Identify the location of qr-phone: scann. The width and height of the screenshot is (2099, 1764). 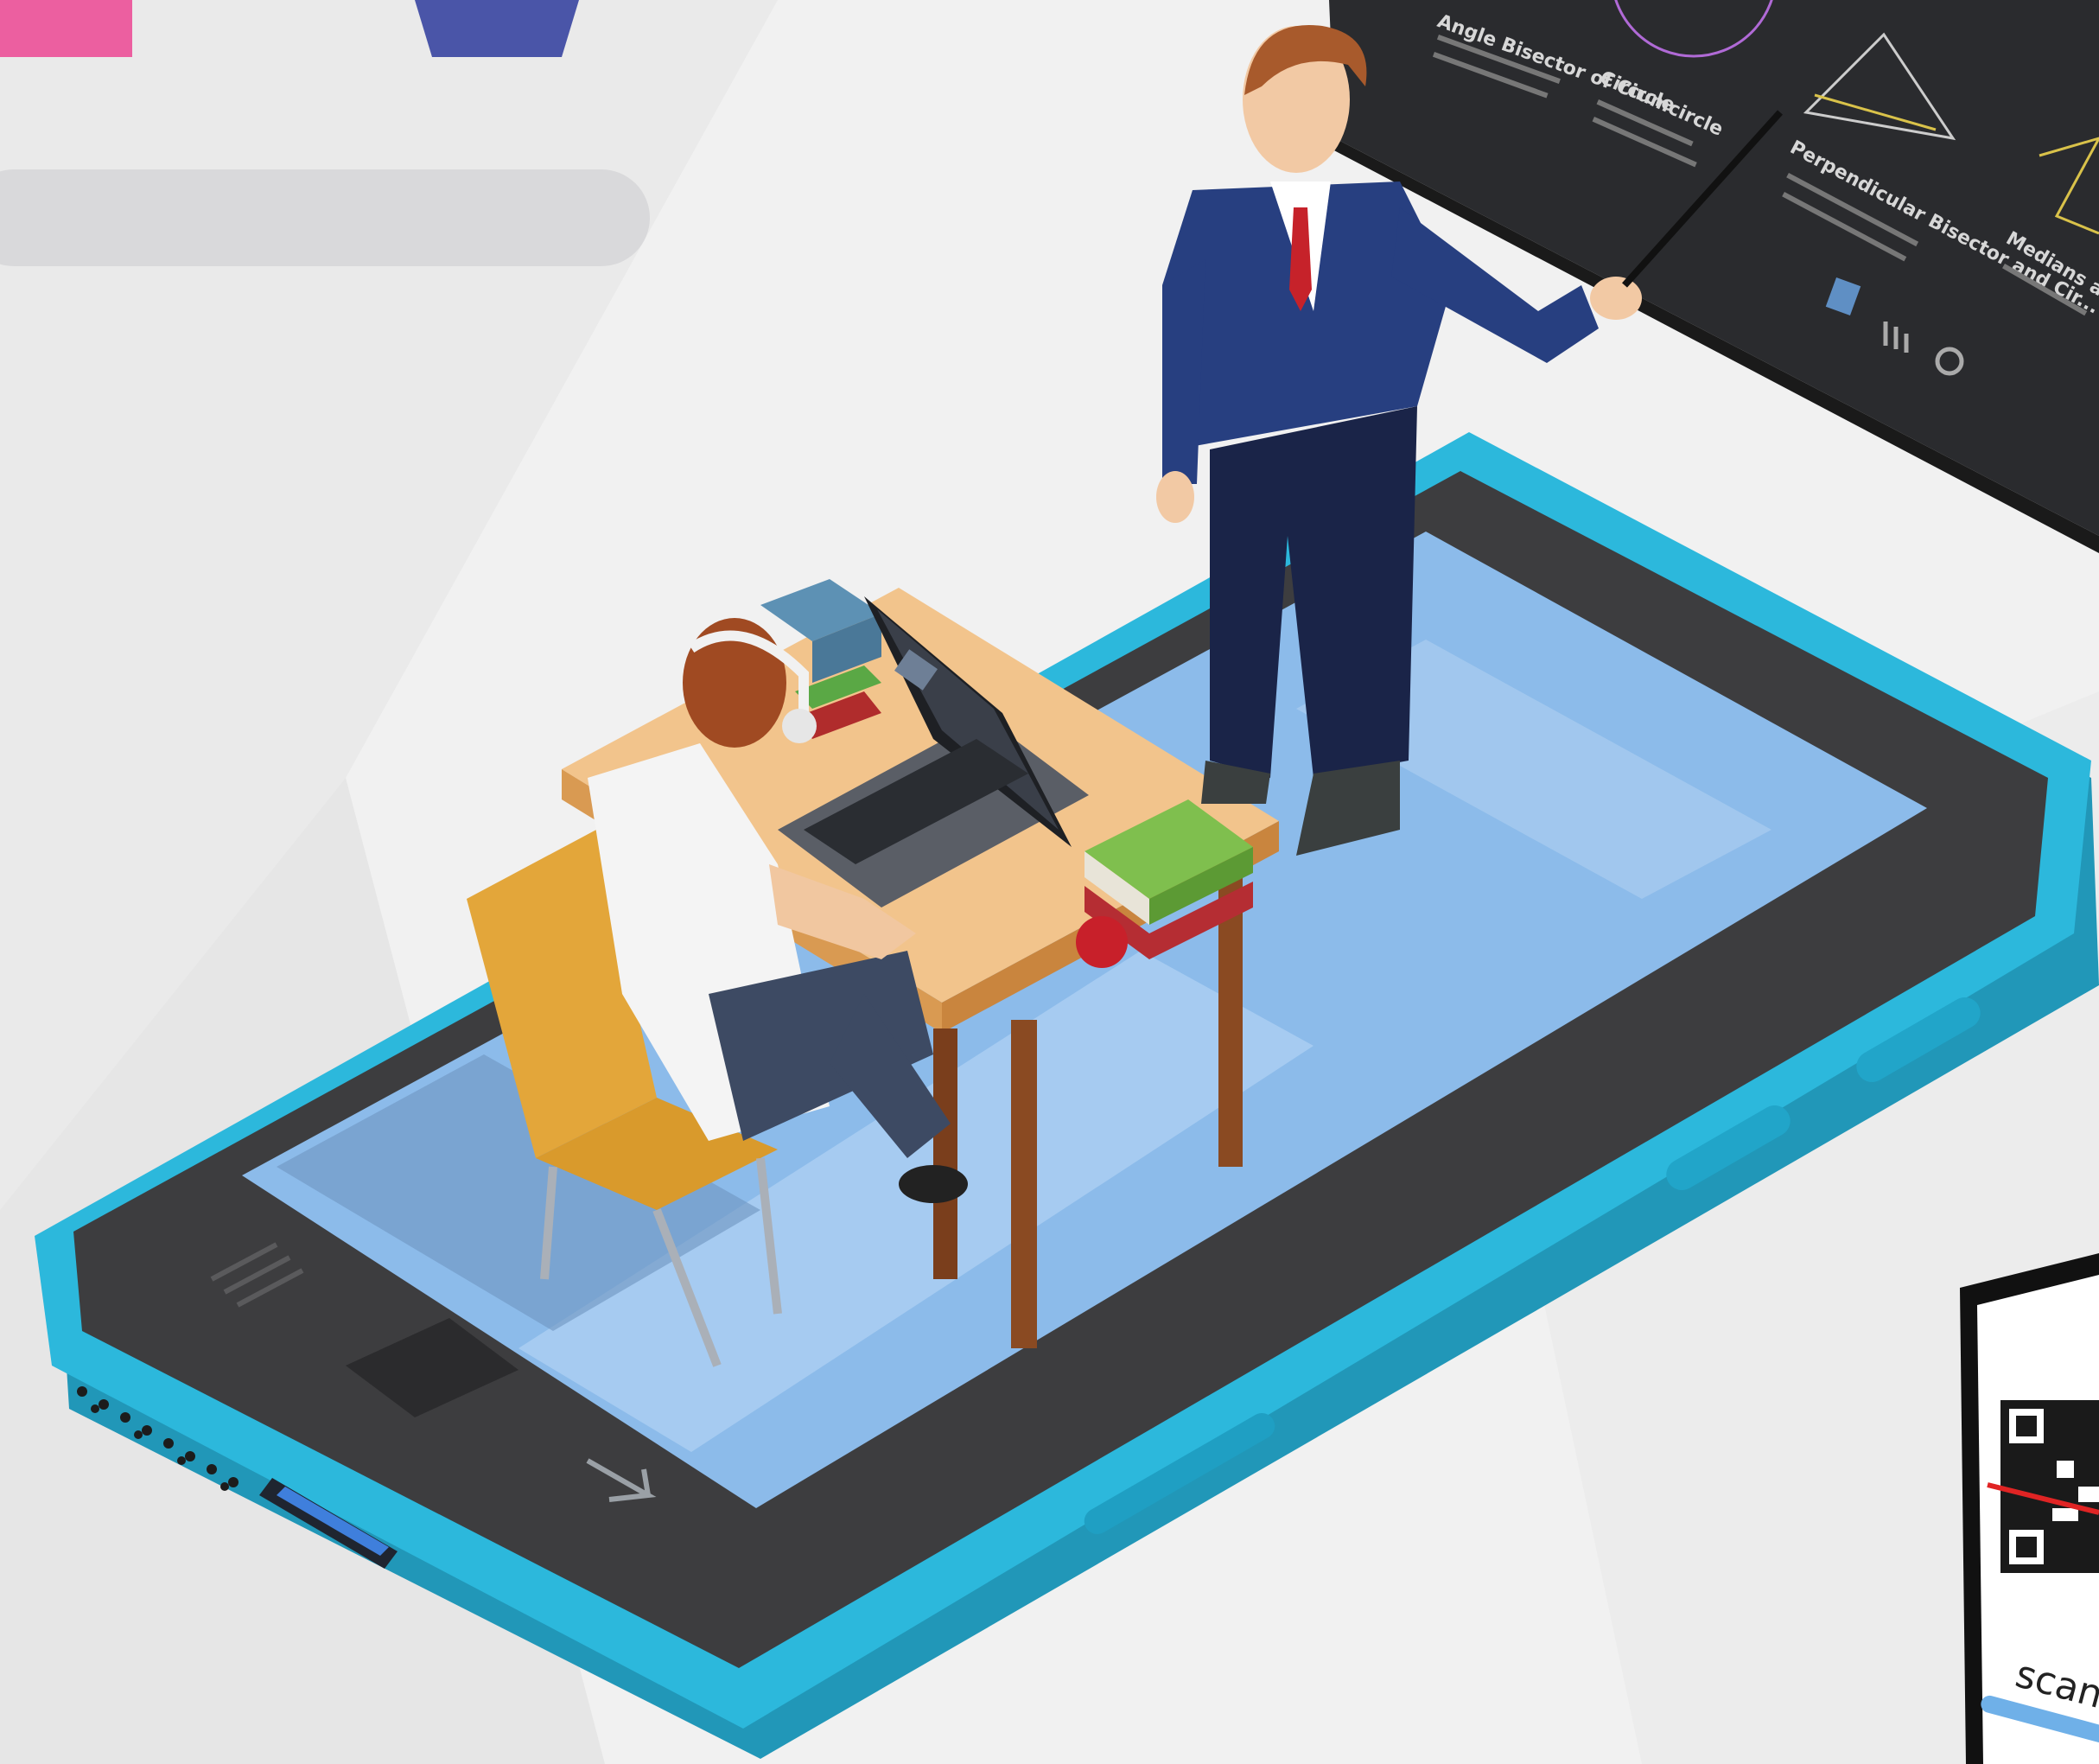
(2029, 1508).